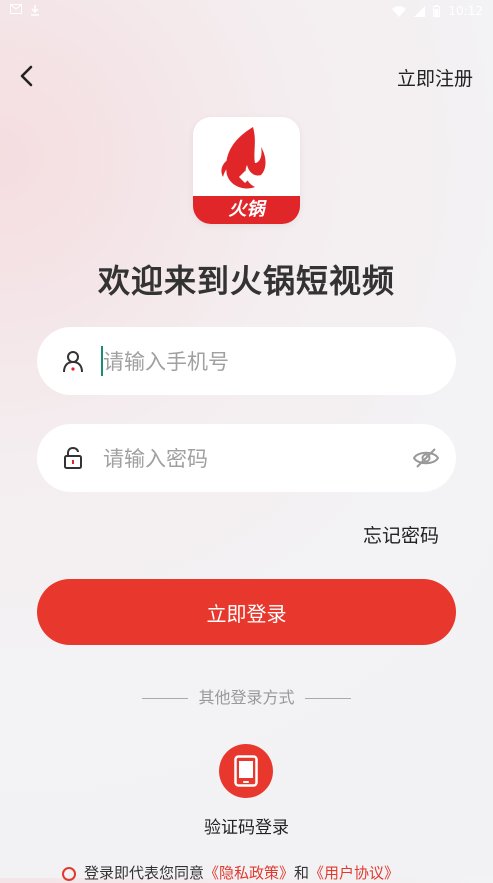 The width and height of the screenshot is (493, 883). I want to click on sms-login-button, so click(246, 771).